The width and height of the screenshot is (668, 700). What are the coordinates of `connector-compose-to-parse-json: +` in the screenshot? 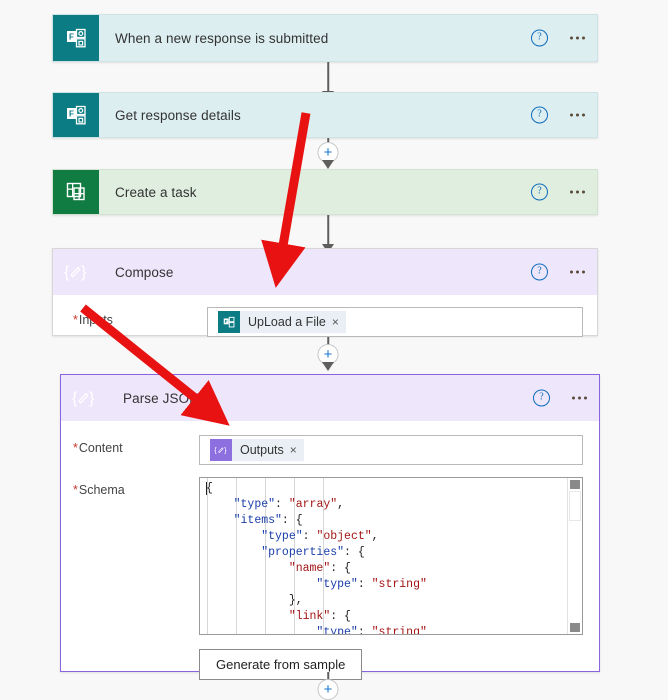 It's located at (328, 355).